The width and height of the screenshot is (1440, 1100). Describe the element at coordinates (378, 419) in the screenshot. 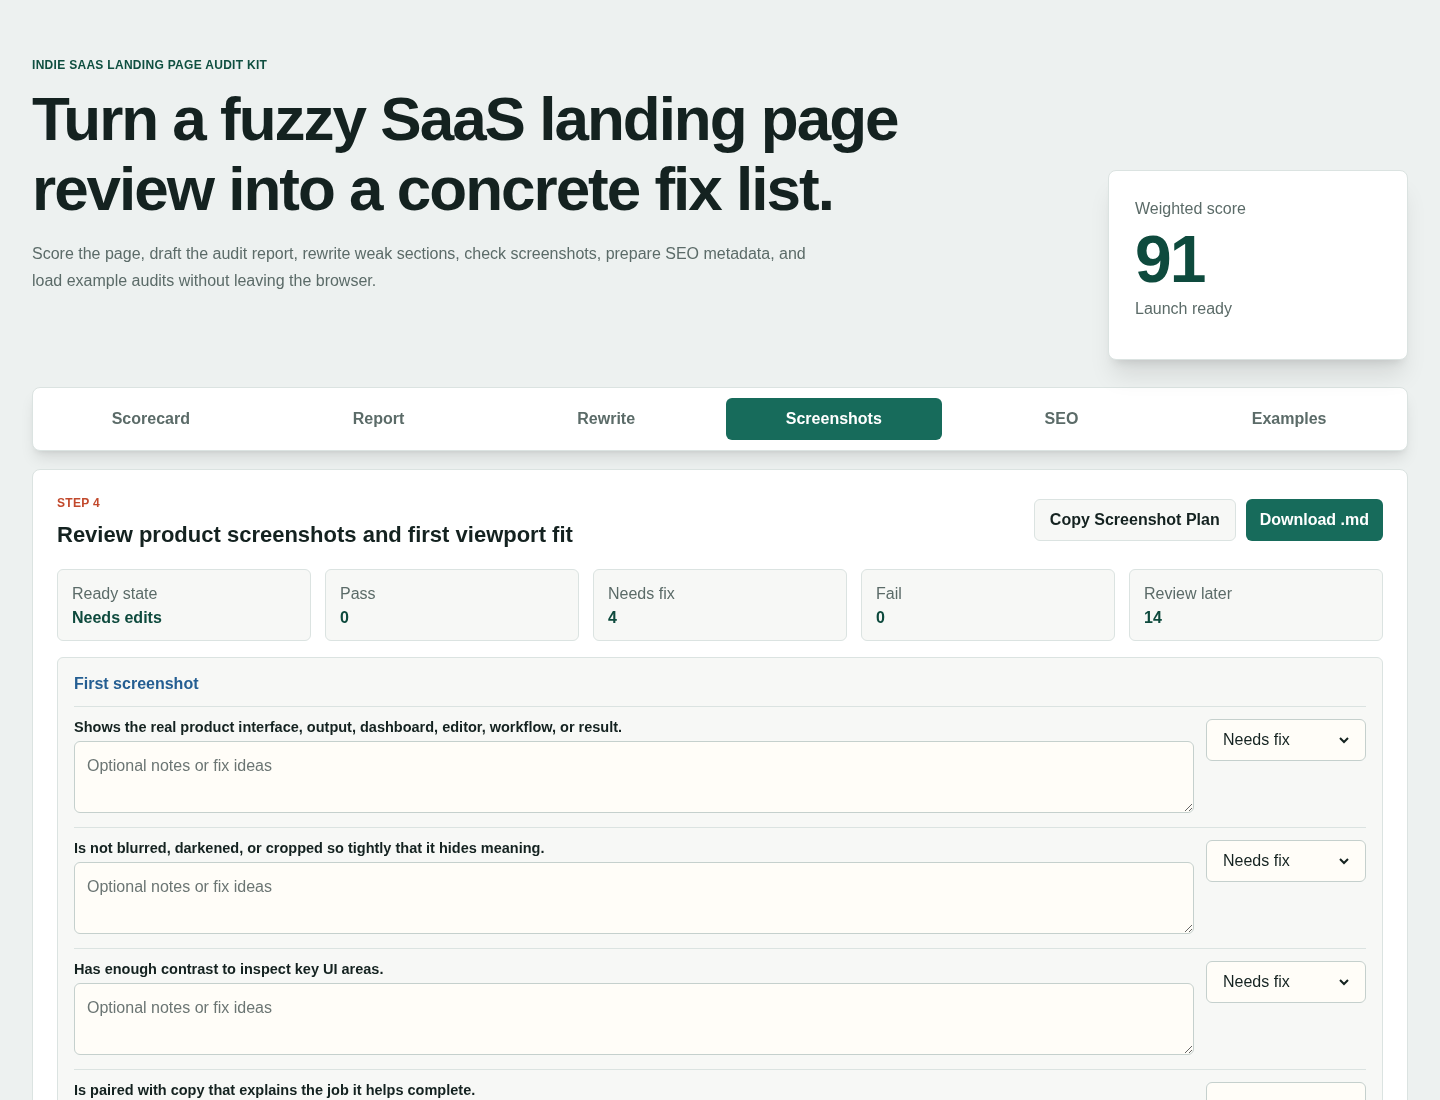

I see `tab: Report` at that location.